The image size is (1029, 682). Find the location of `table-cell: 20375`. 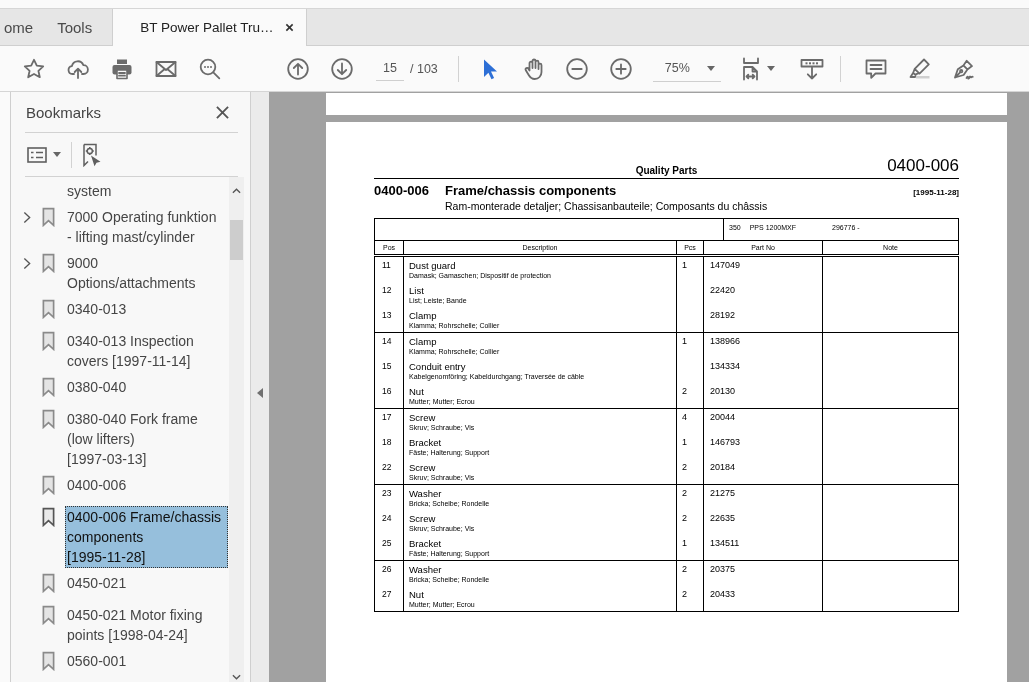

table-cell: 20375 is located at coordinates (763, 573).